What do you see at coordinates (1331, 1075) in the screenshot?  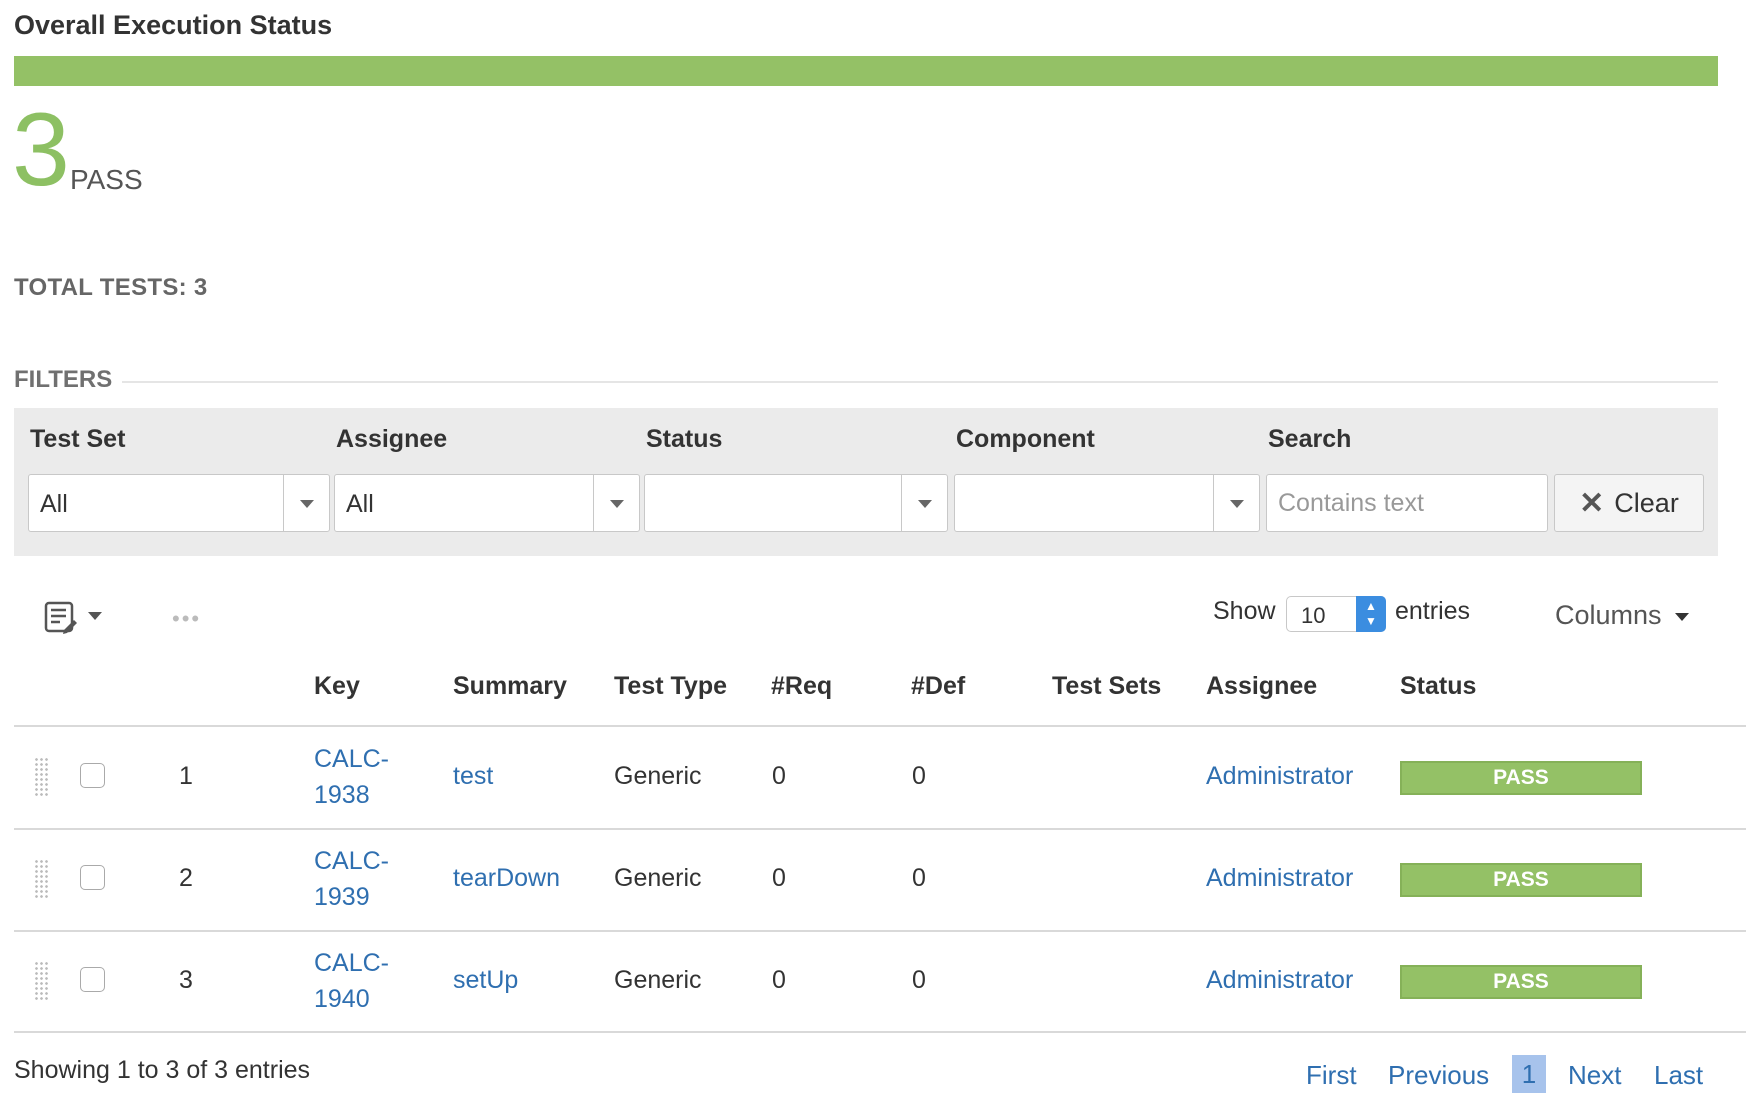 I see `pagination-first: First` at bounding box center [1331, 1075].